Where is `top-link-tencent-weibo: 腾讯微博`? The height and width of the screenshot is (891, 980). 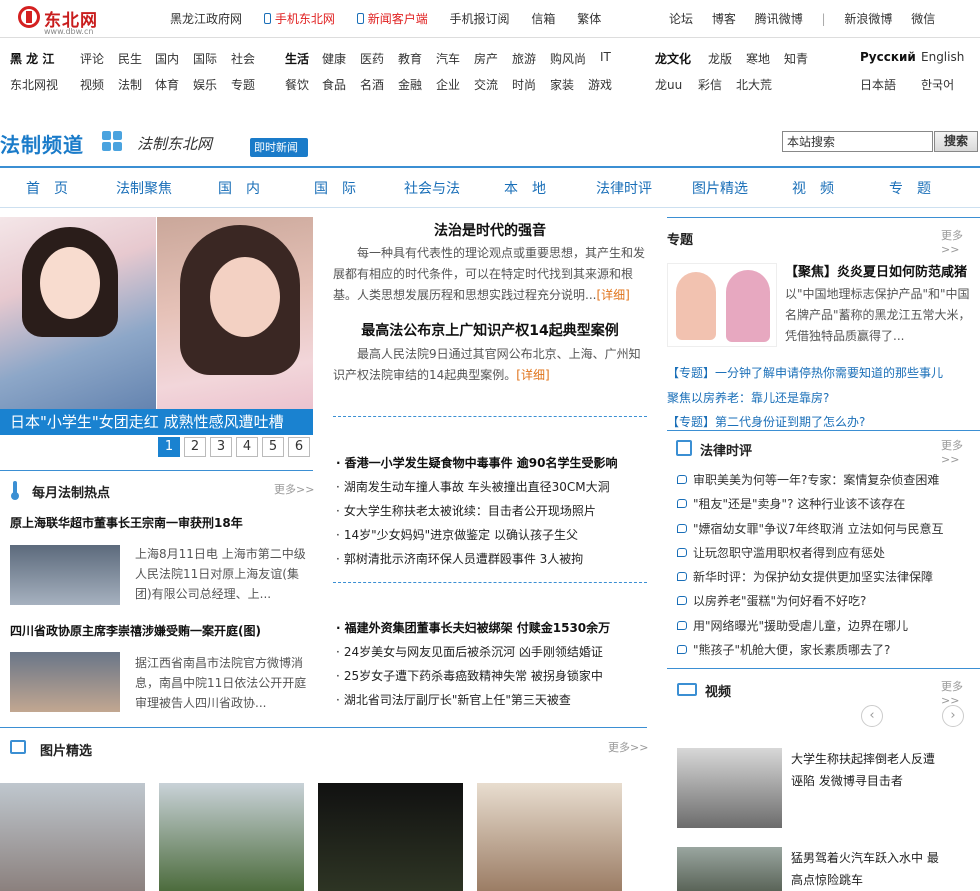 top-link-tencent-weibo: 腾讯微博 is located at coordinates (779, 19).